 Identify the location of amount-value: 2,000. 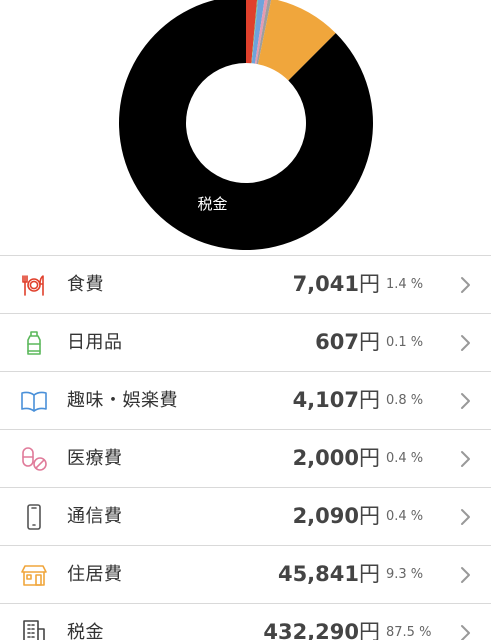
(325, 458).